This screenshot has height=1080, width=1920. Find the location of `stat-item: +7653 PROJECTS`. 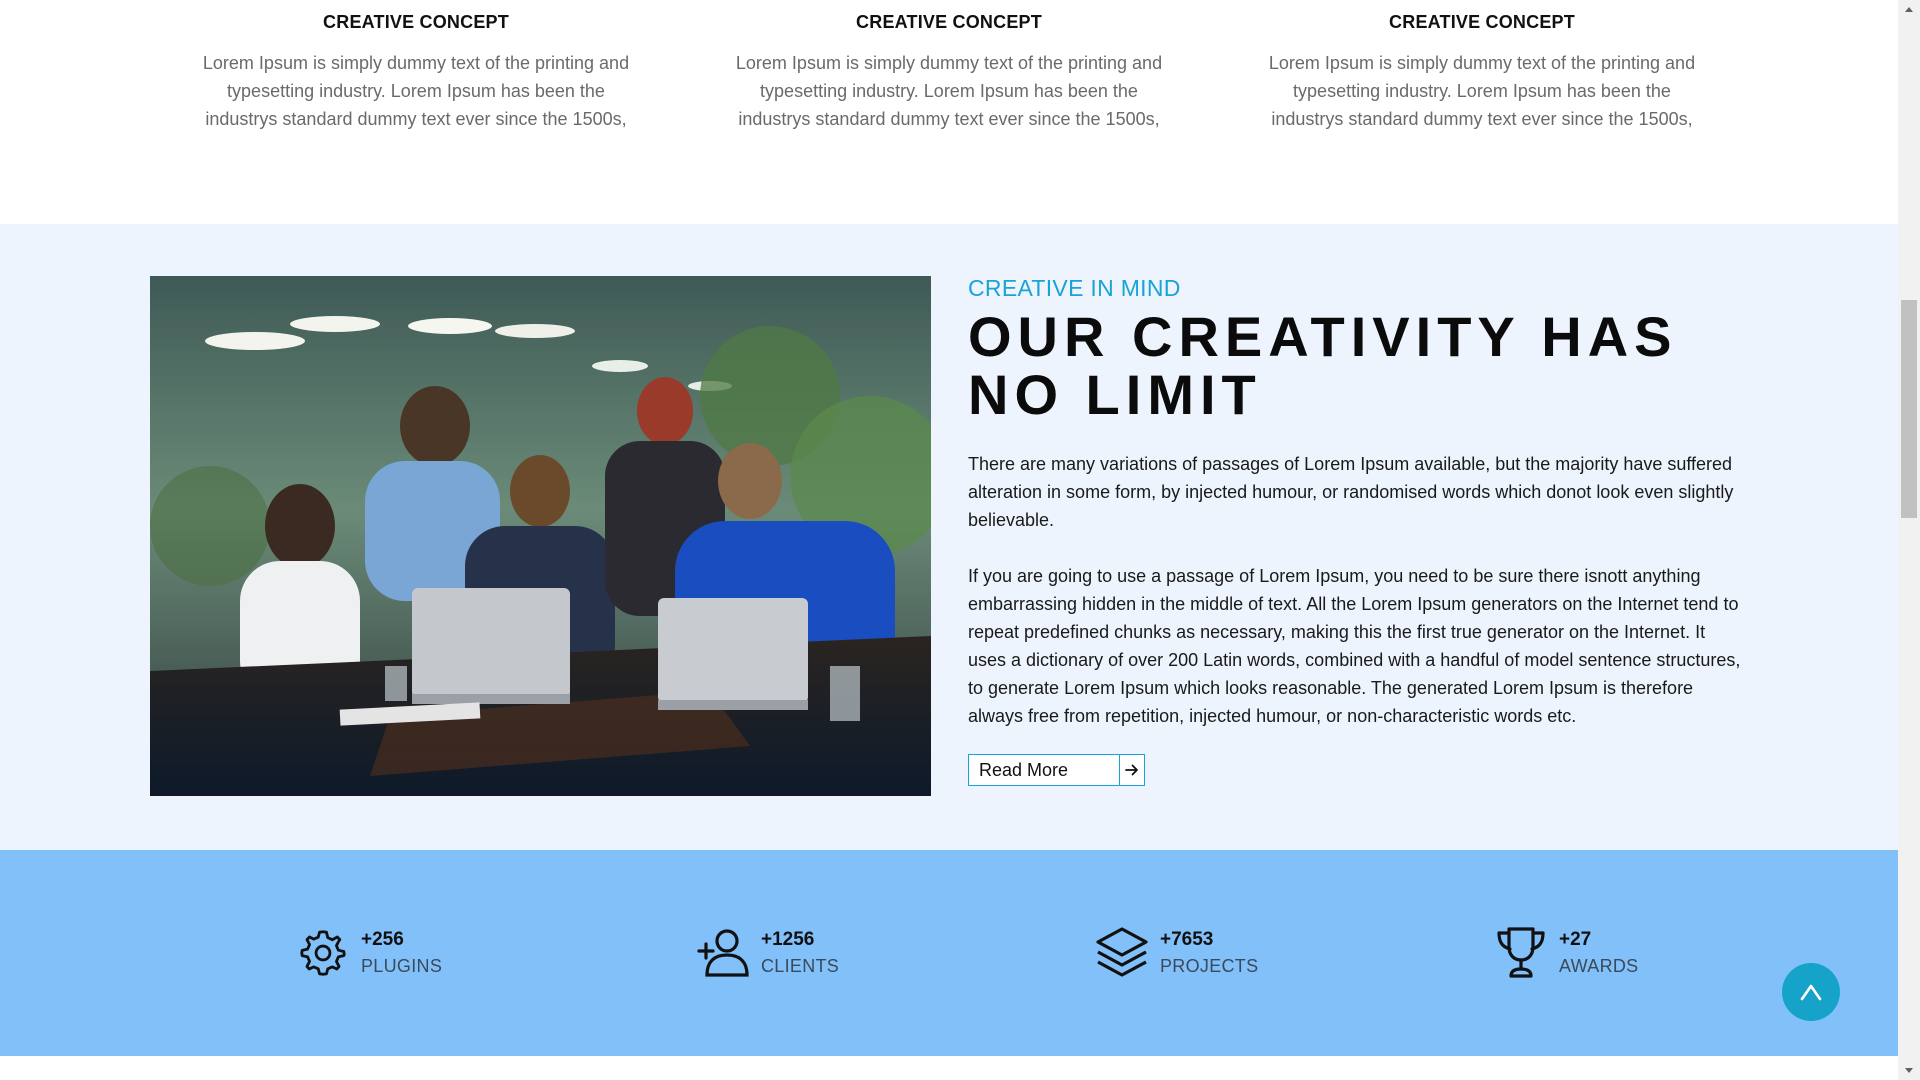

stat-item: +7653 PROJECTS is located at coordinates (1176, 953).